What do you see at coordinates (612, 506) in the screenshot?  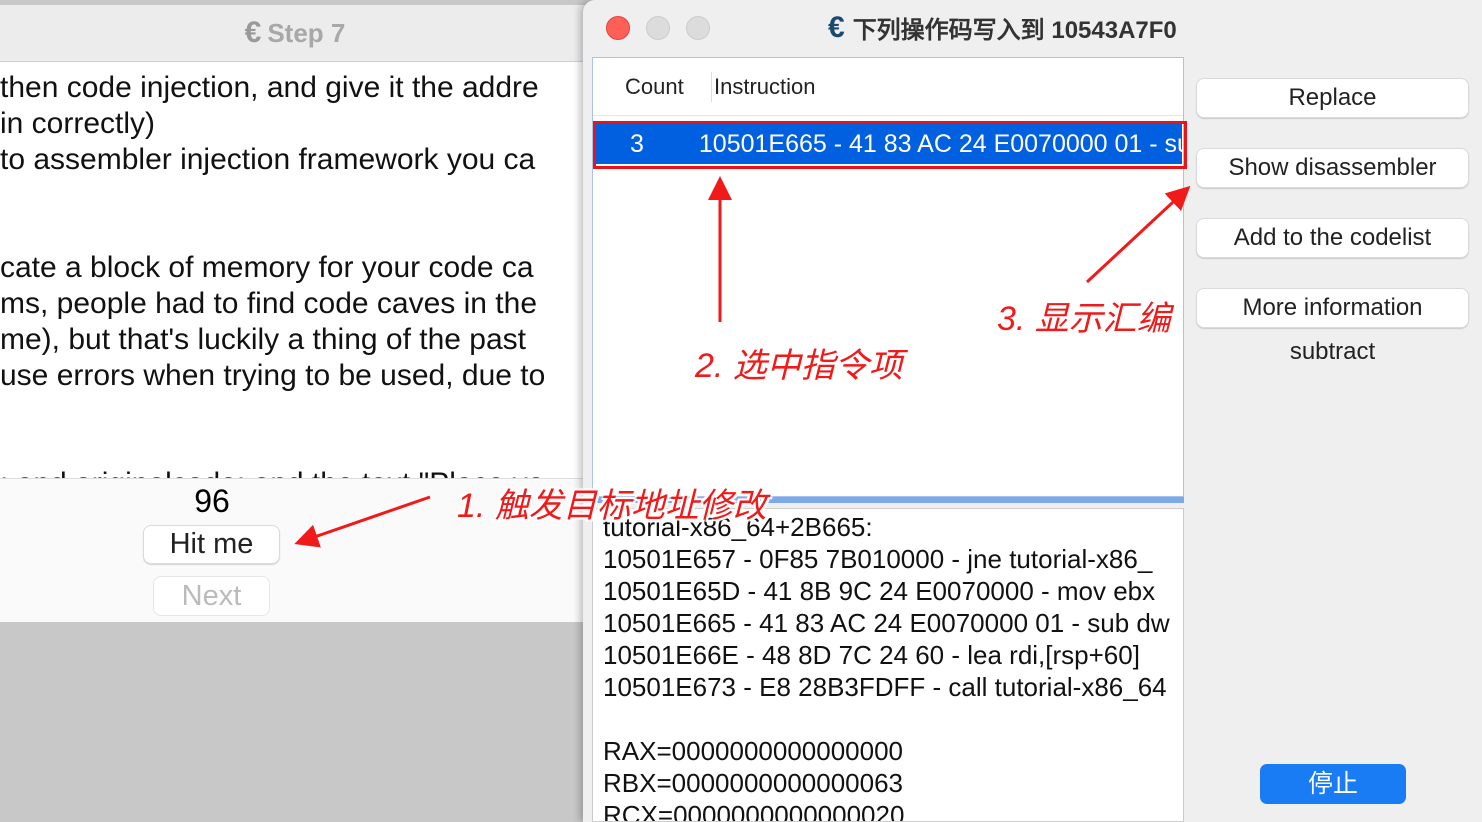 I see `annotation-step-1: 1. 触发目标地址修改` at bounding box center [612, 506].